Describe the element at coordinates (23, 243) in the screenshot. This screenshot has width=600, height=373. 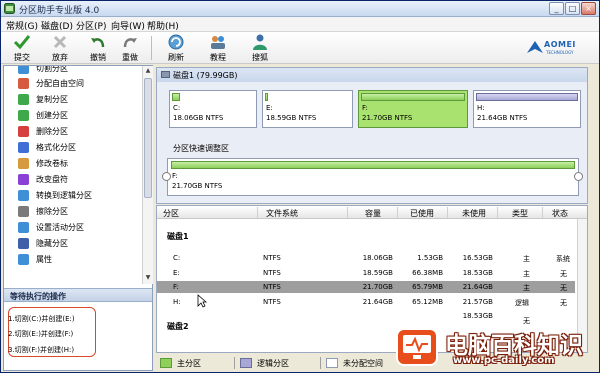
I see `hide-icon` at that location.